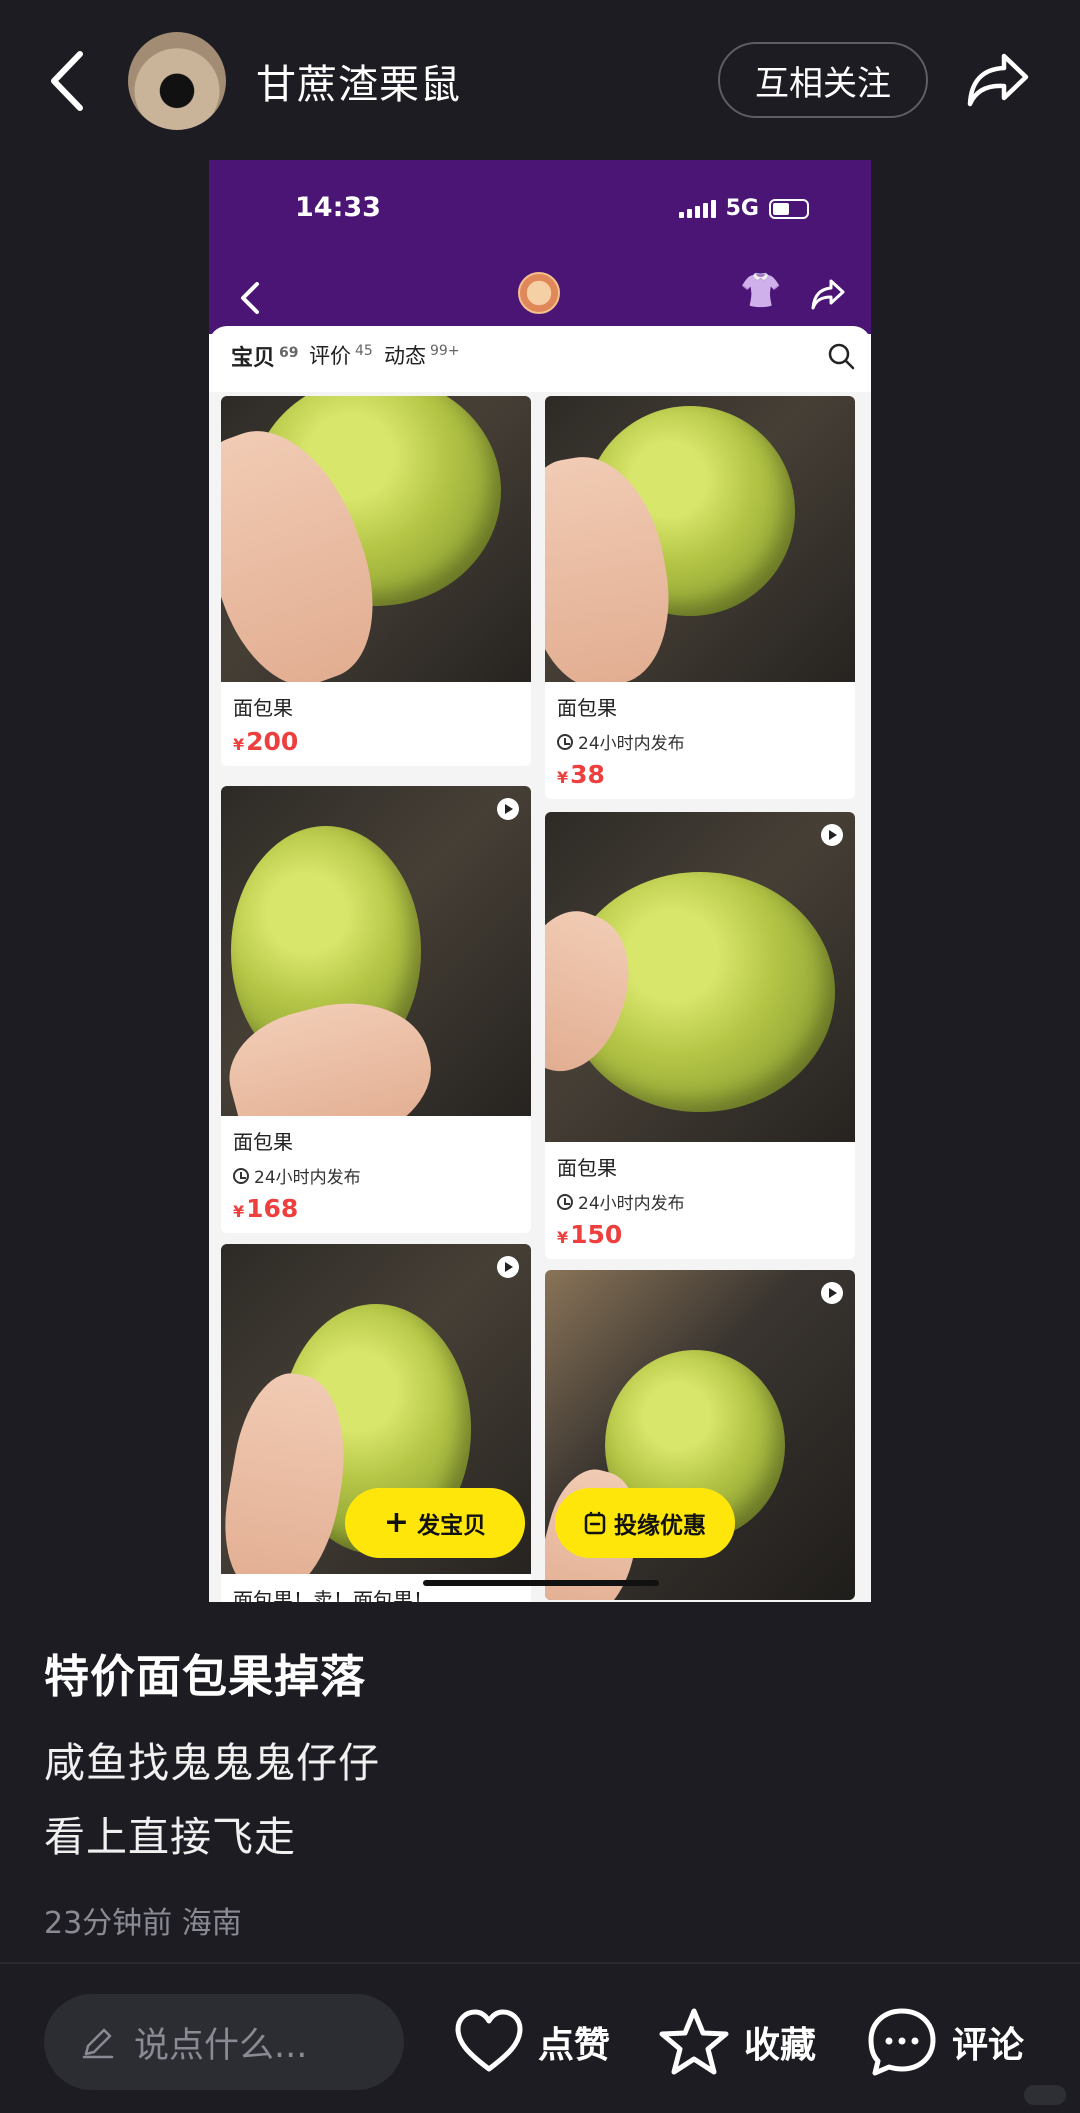 This screenshot has height=2113, width=1080. I want to click on item-card: 面包果 24小时内发布 ¥38, so click(700, 597).